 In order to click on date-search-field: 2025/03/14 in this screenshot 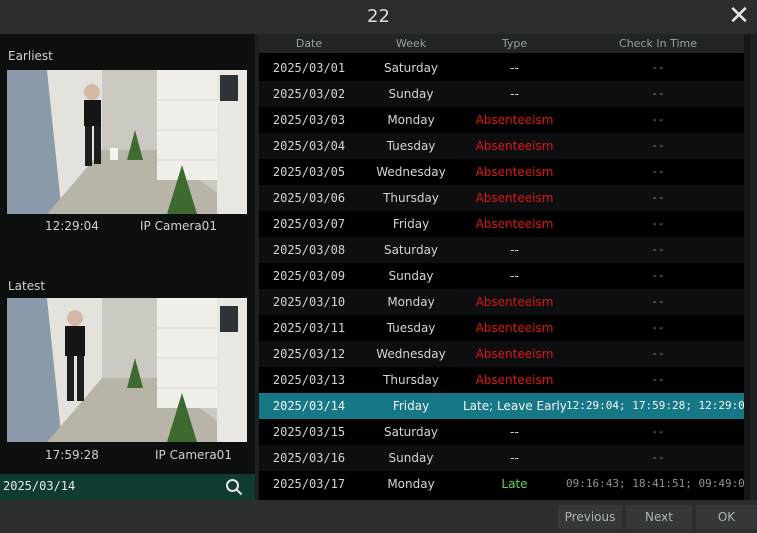, I will do `click(127, 487)`.